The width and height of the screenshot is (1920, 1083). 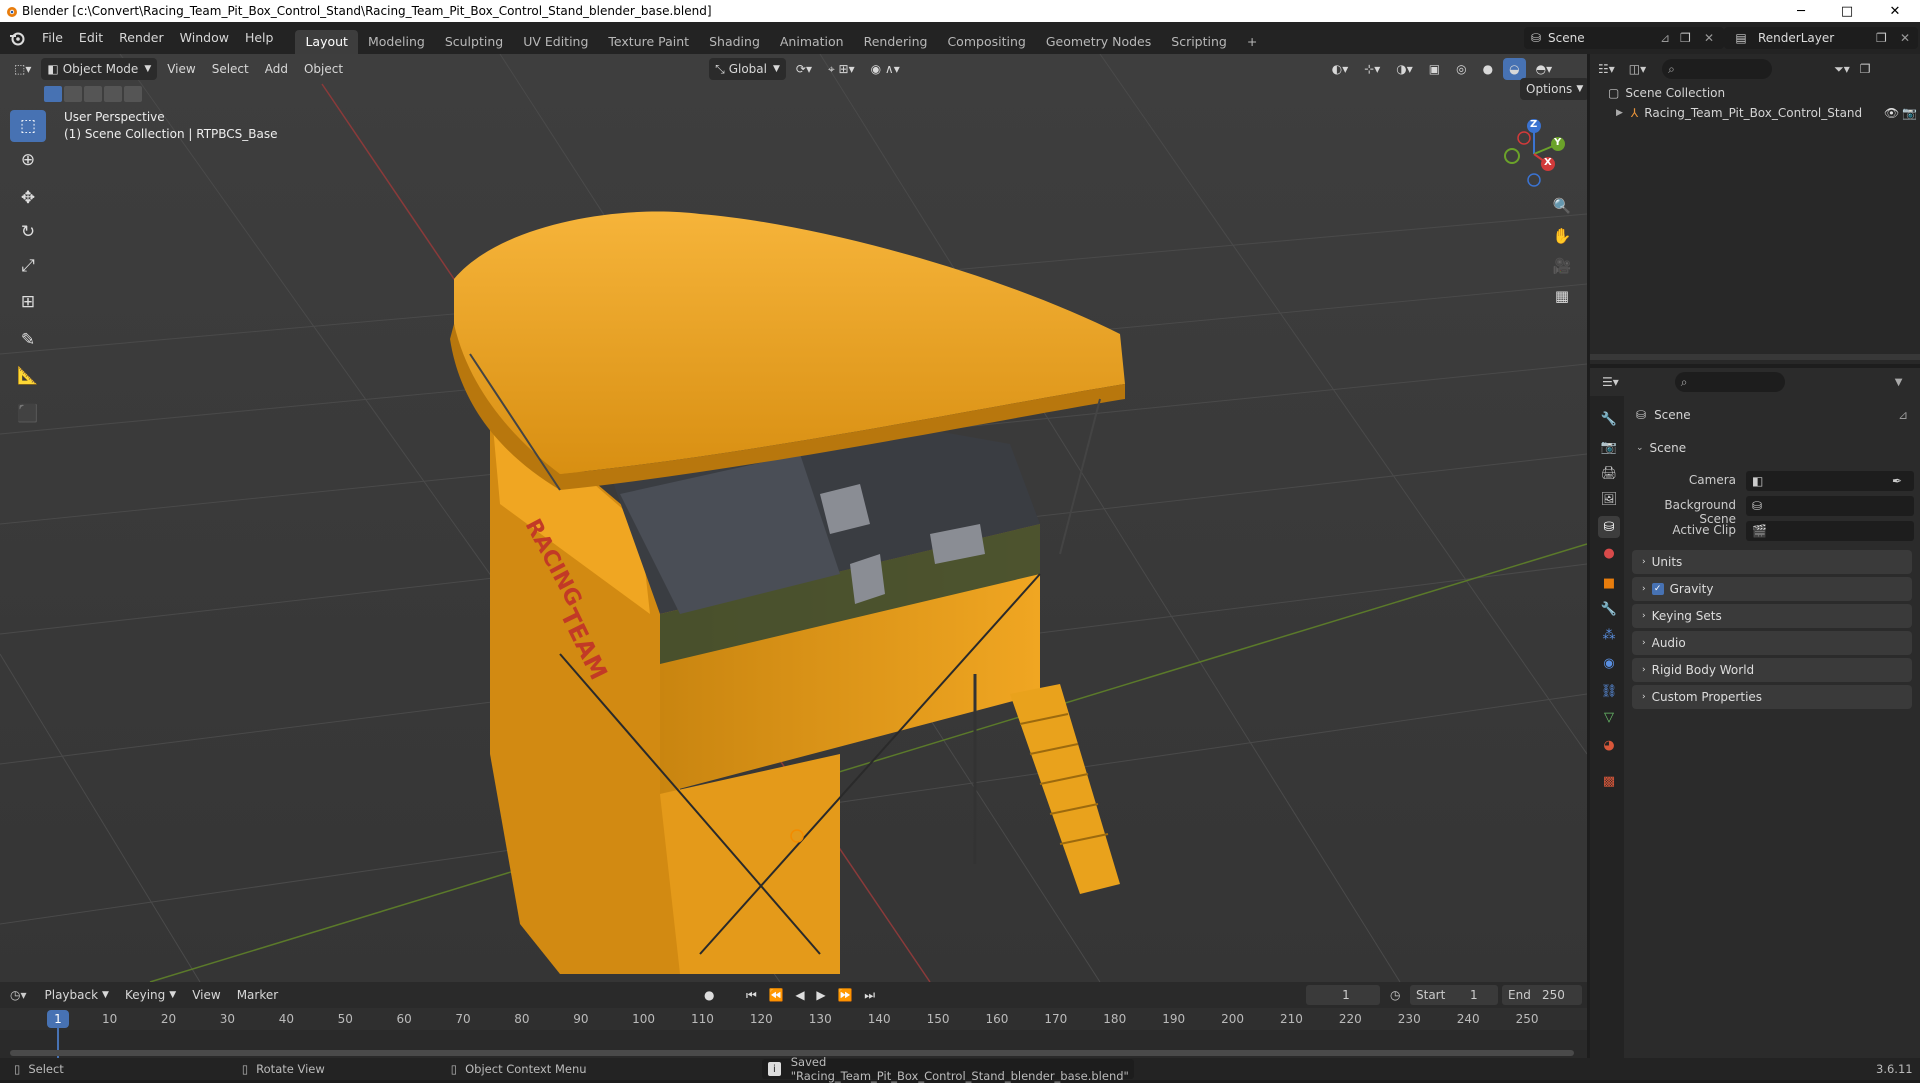 I want to click on menu-edit: Edit, so click(x=91, y=38).